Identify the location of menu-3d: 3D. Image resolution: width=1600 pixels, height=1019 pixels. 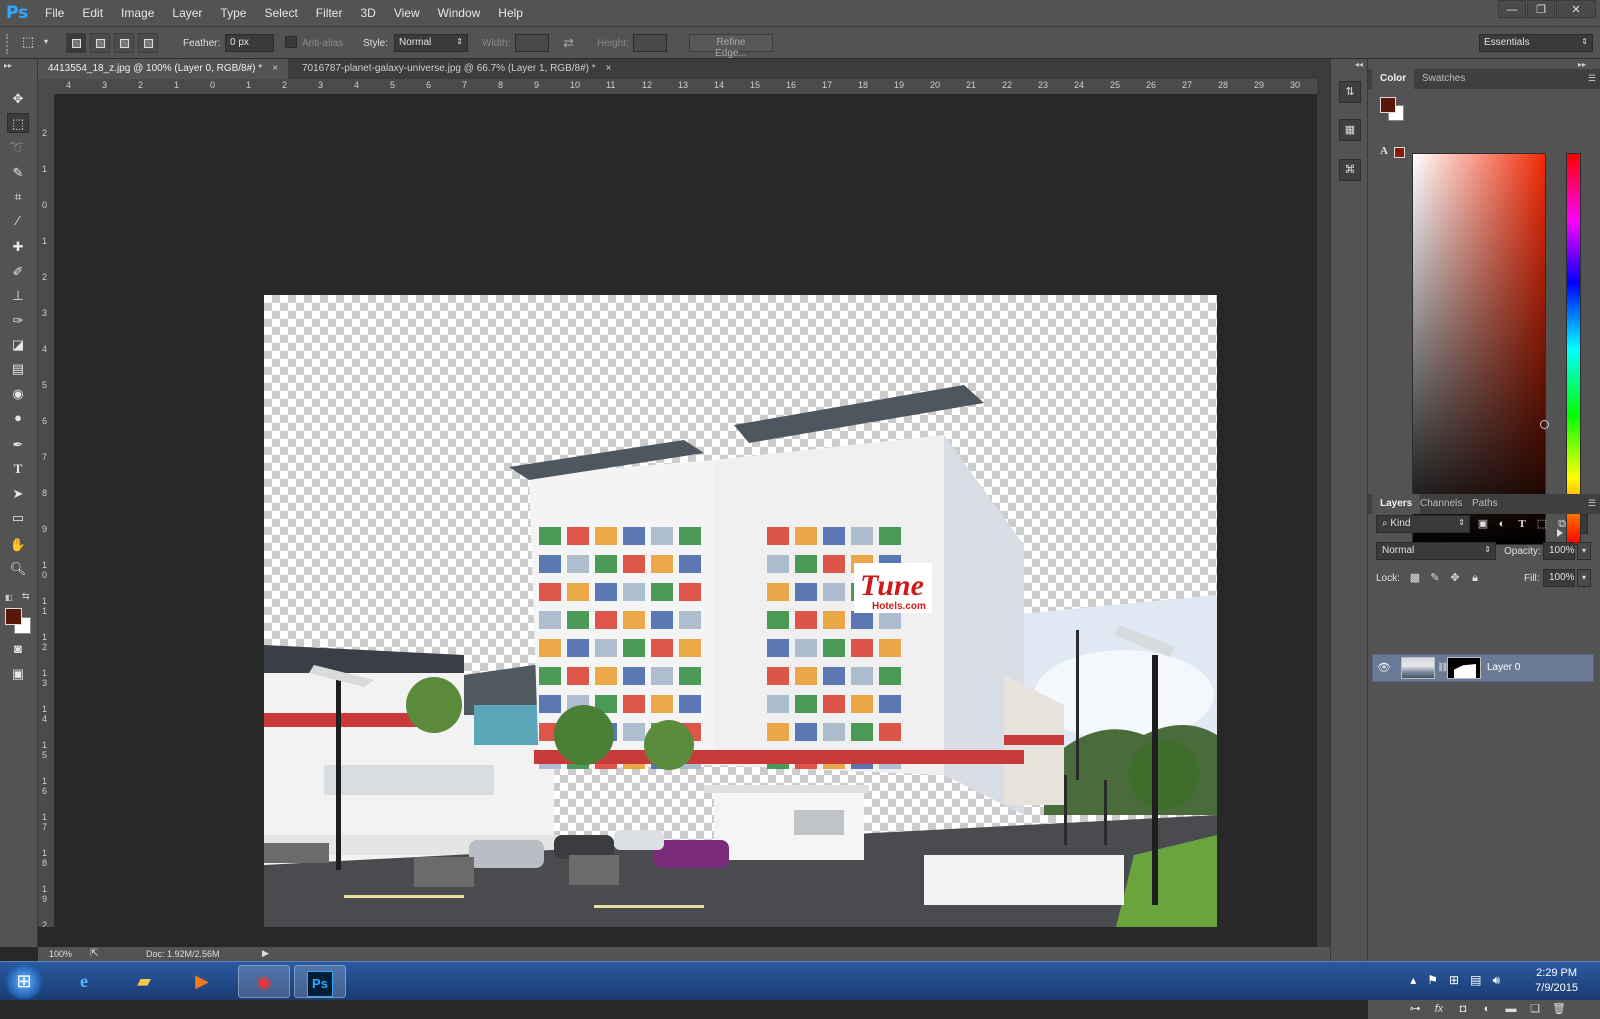
(367, 13).